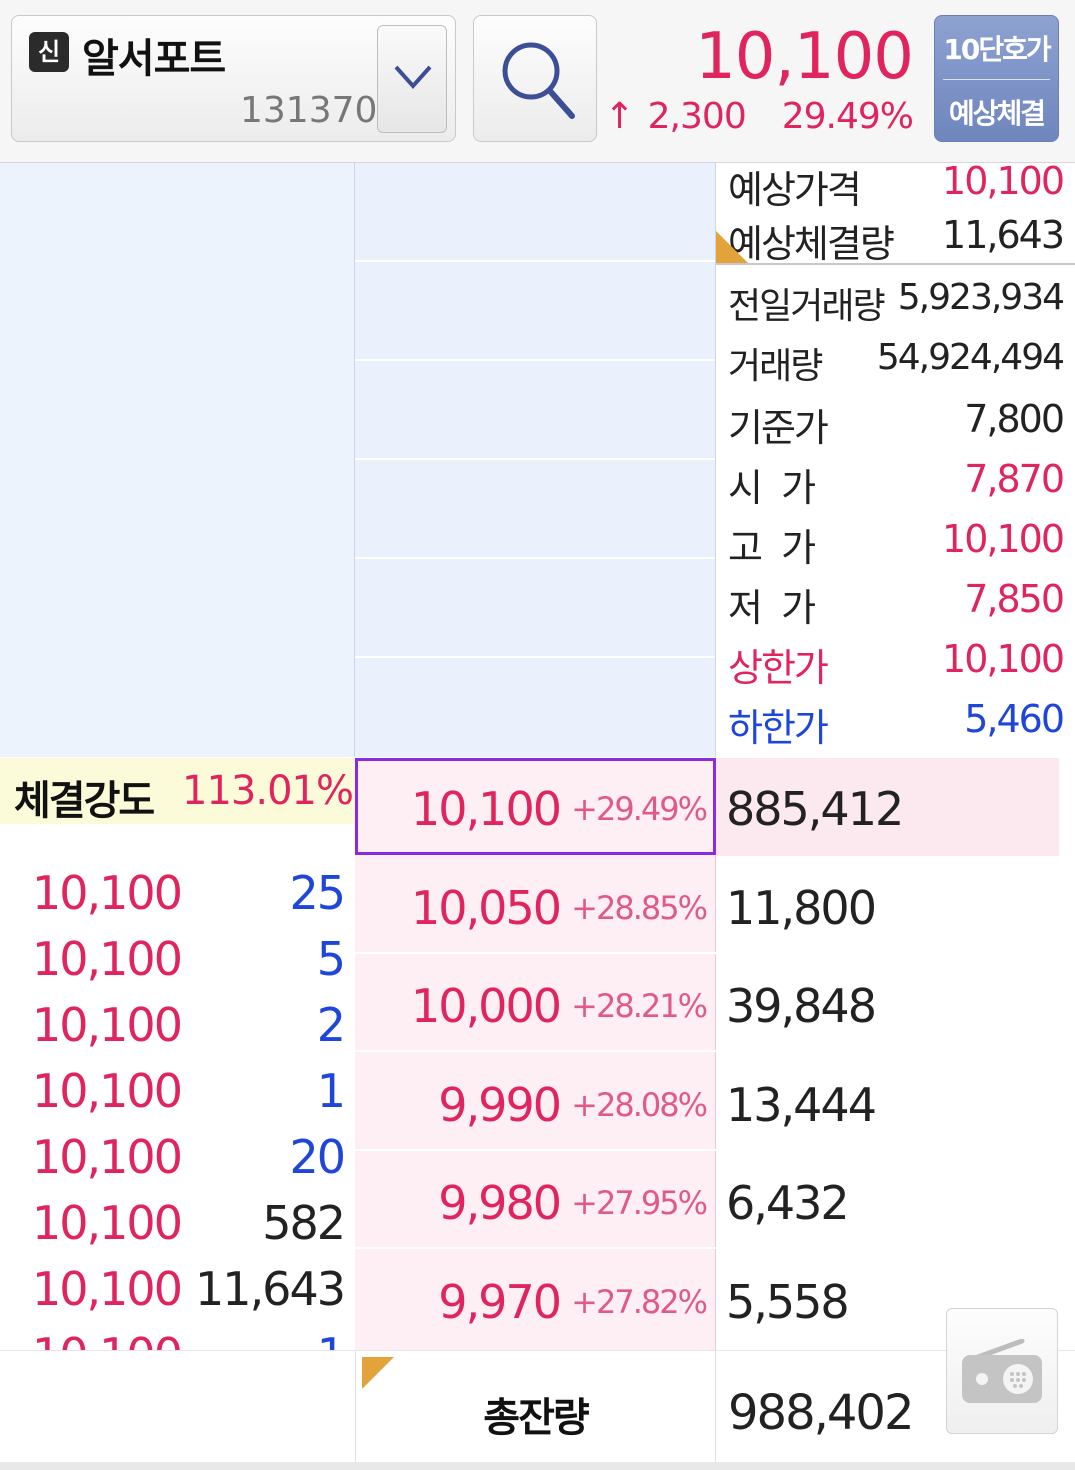  I want to click on info-label: 저 가, so click(772, 608).